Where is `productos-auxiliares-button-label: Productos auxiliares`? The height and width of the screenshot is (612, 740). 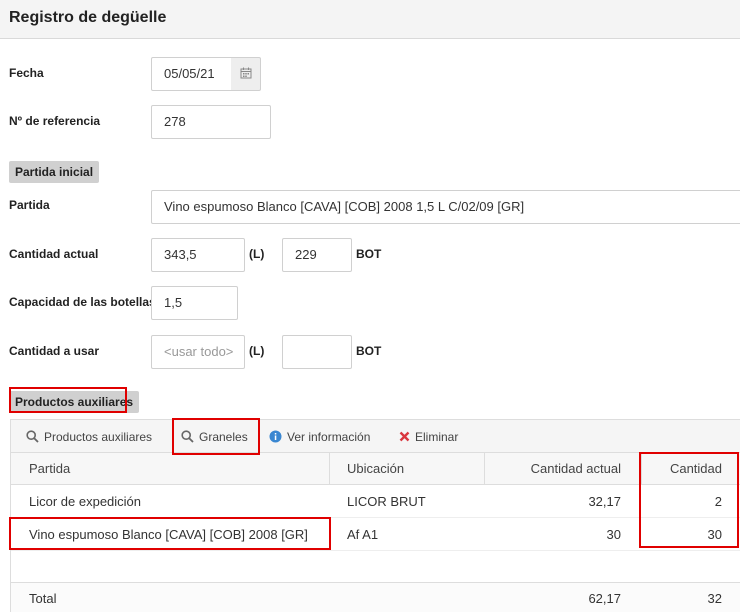
productos-auxiliares-button-label: Productos auxiliares is located at coordinates (98, 436).